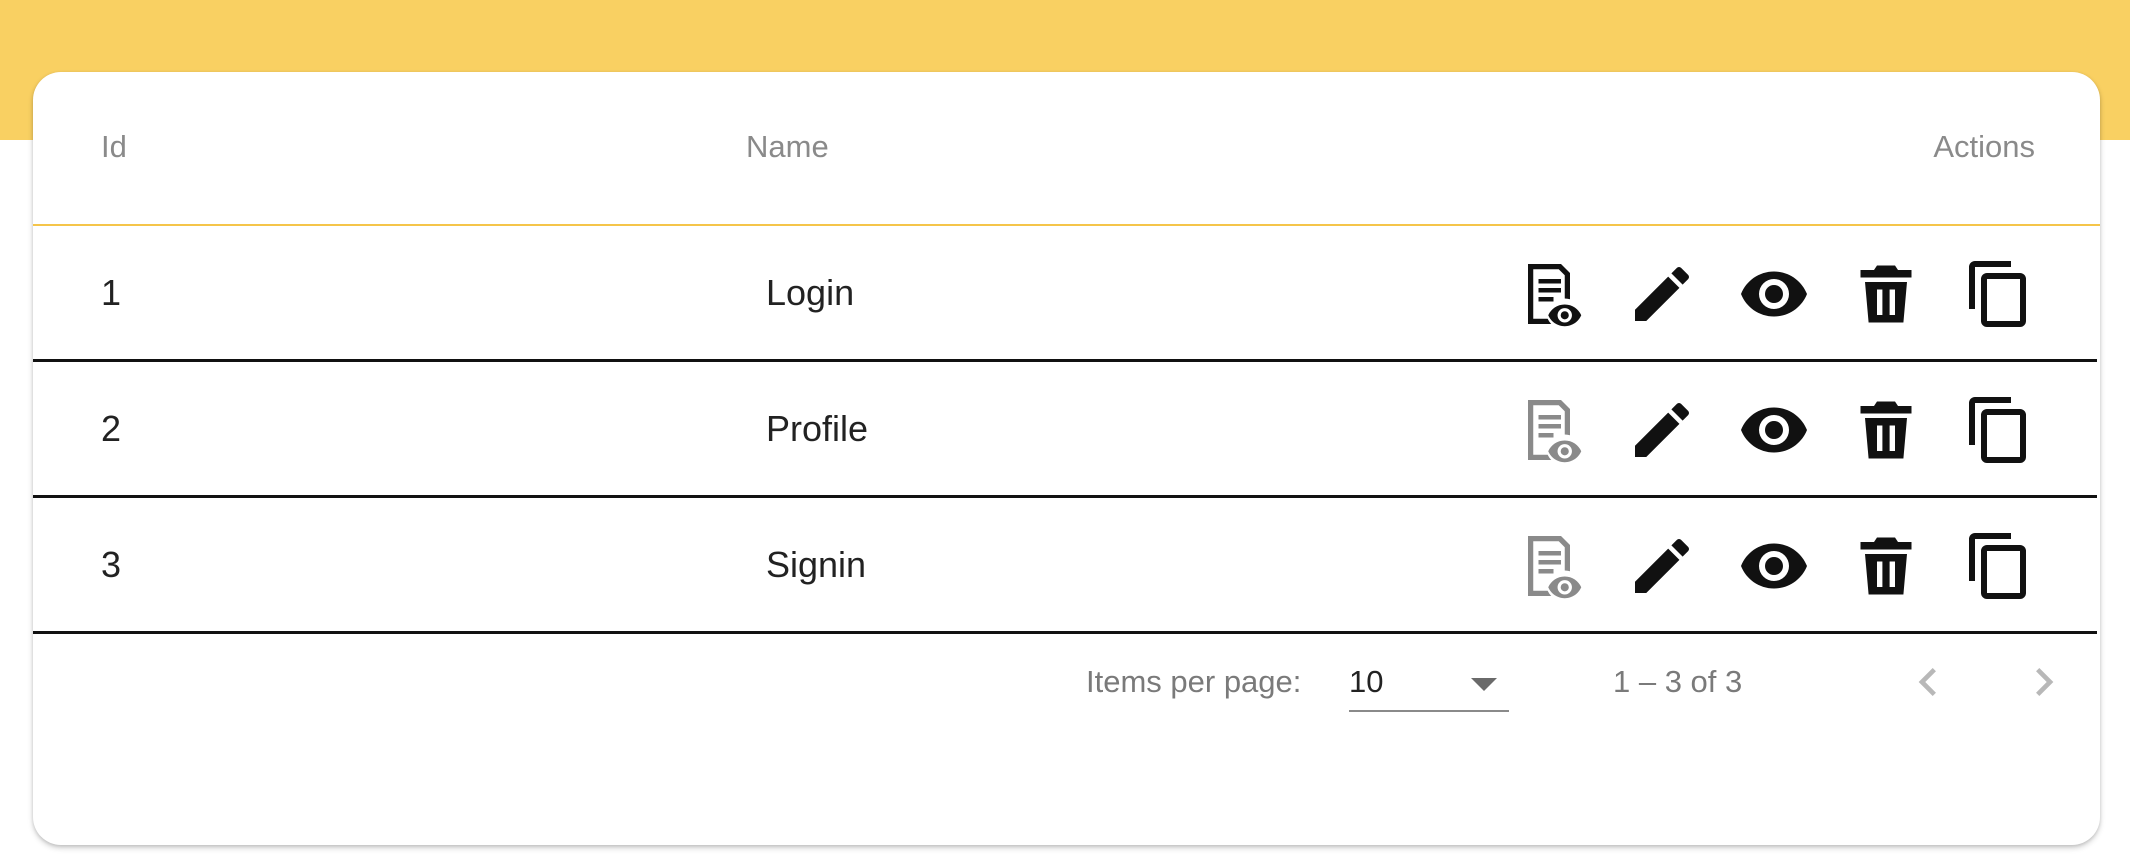 The width and height of the screenshot is (2130, 867). What do you see at coordinates (1429, 683) in the screenshot?
I see `items-per-page-select: 10` at bounding box center [1429, 683].